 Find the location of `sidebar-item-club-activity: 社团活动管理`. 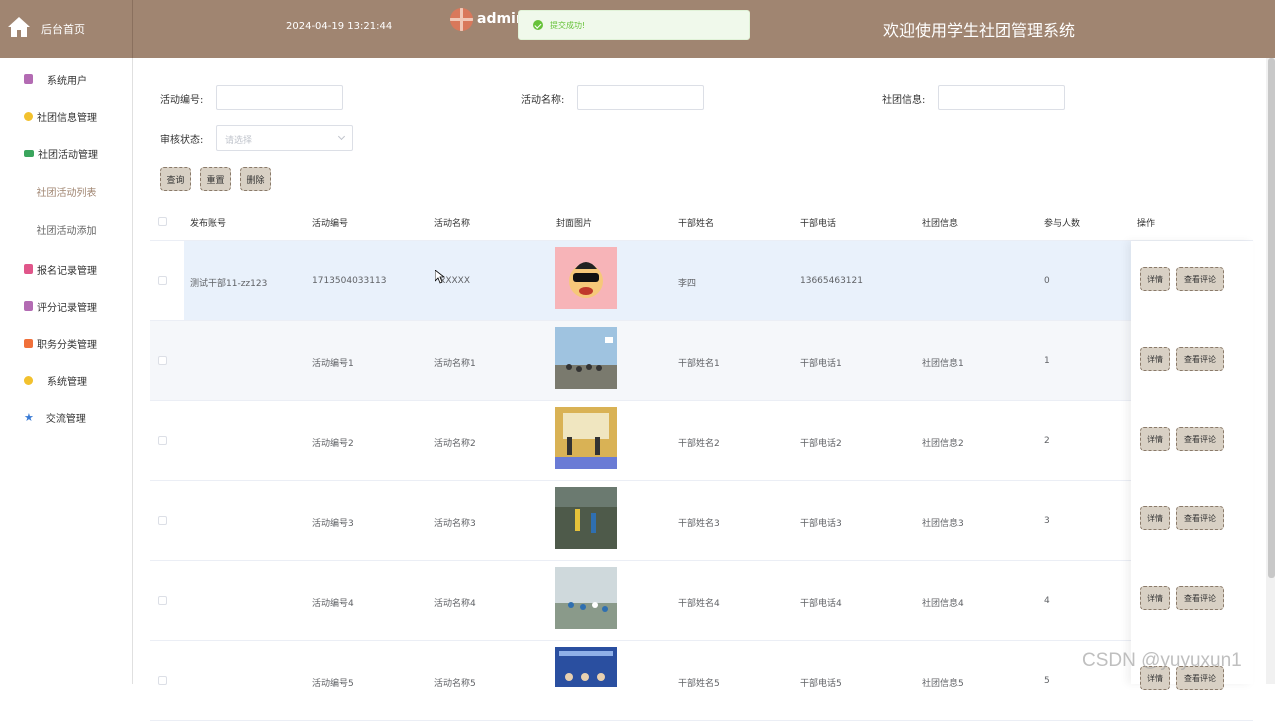

sidebar-item-club-activity: 社团活动管理 is located at coordinates (66, 153).